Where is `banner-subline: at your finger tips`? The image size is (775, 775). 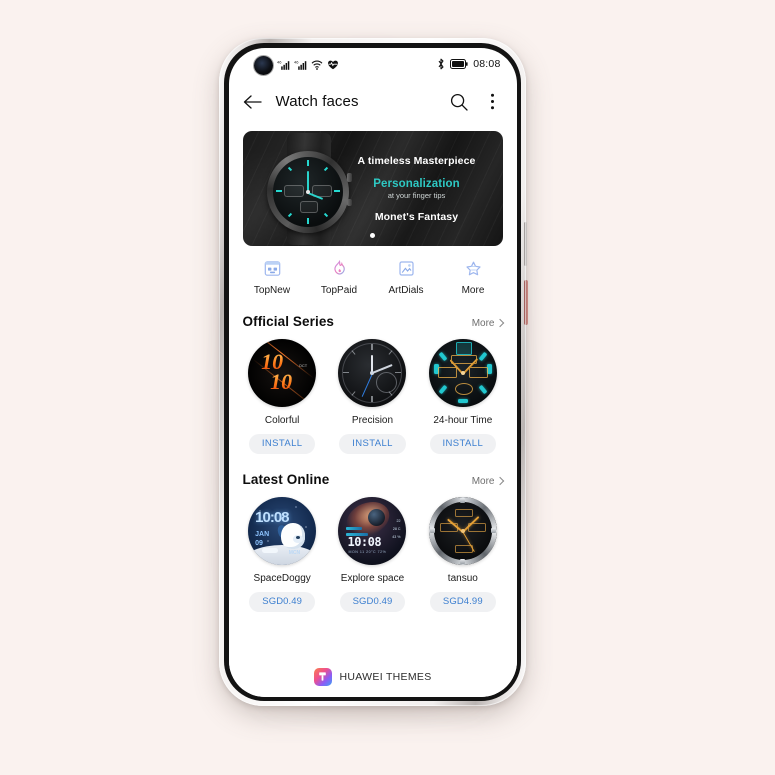 banner-subline: at your finger tips is located at coordinates (416, 195).